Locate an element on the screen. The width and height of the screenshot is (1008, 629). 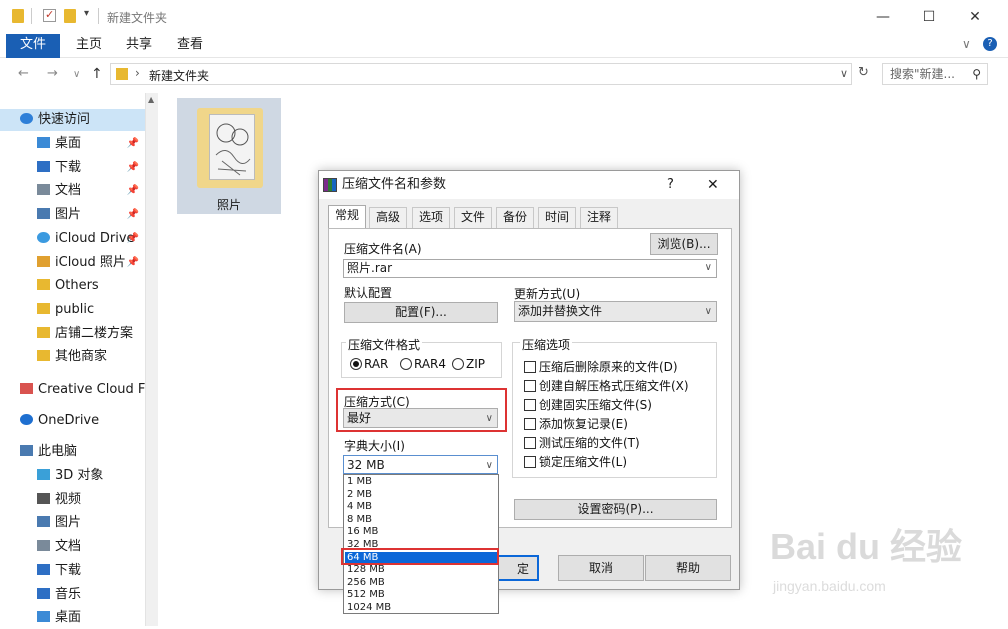
close-button: ✕ is located at coordinates (975, 17).